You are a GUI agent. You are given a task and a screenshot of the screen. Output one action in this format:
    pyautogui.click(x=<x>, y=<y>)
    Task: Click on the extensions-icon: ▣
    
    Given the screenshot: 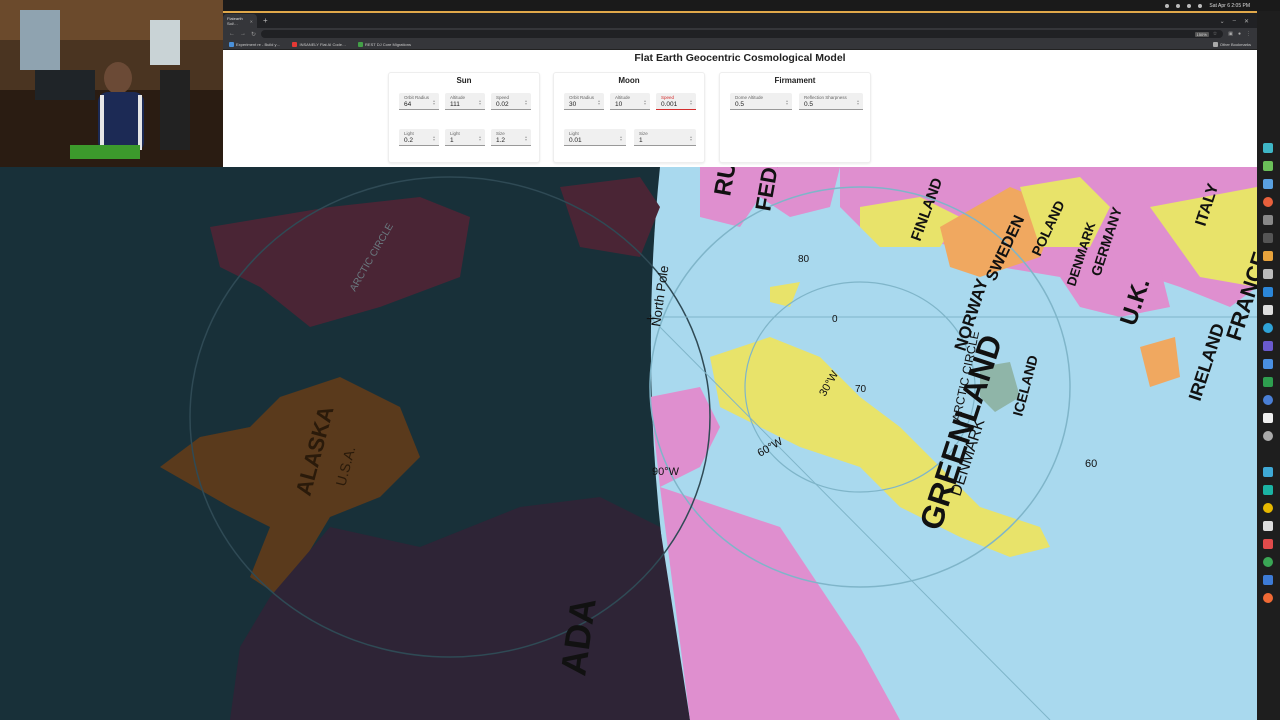 What is the action you would take?
    pyautogui.click(x=1230, y=34)
    